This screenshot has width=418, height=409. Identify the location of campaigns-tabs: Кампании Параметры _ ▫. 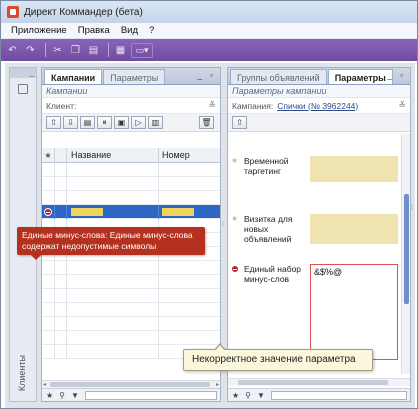
(131, 76).